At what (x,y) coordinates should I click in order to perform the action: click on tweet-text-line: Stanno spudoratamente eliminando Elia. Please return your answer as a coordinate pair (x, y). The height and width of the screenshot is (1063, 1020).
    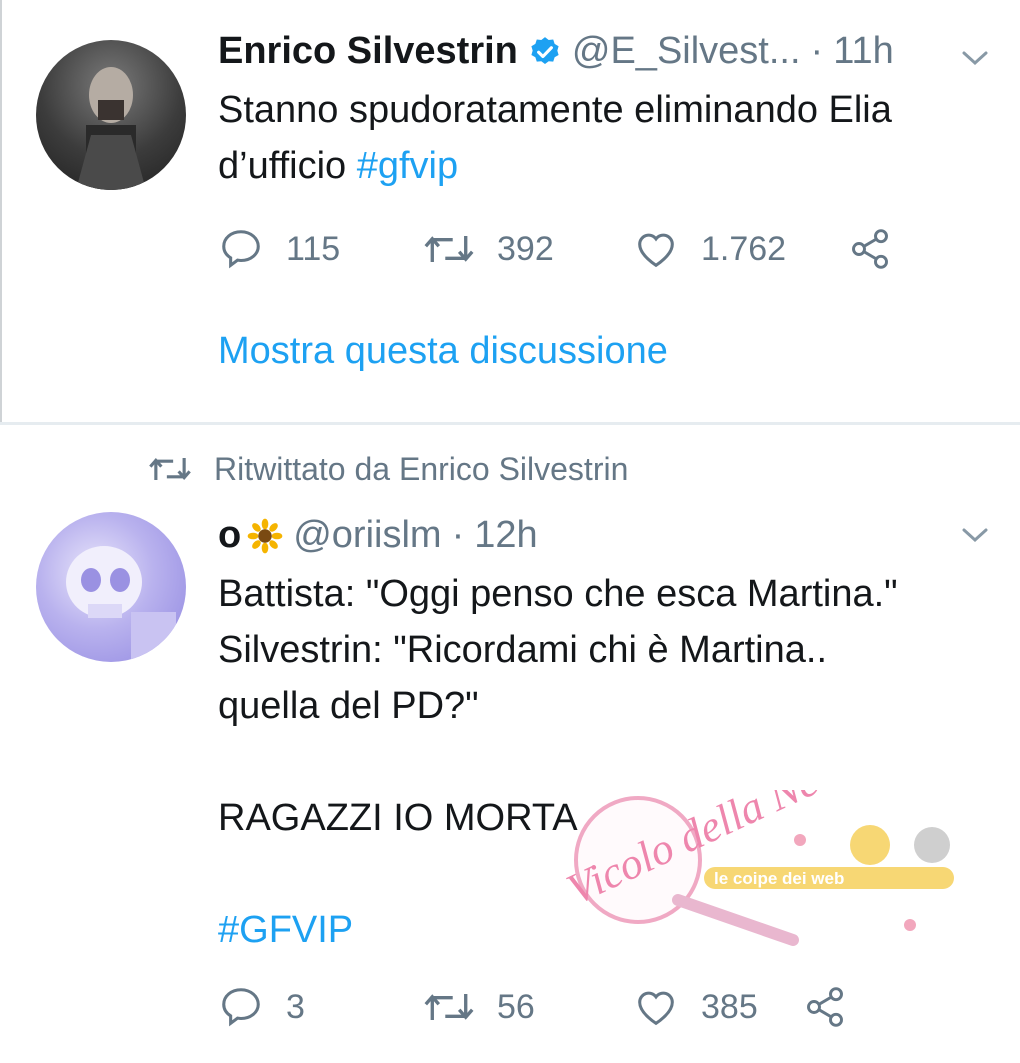
    Looking at the image, I should click on (555, 110).